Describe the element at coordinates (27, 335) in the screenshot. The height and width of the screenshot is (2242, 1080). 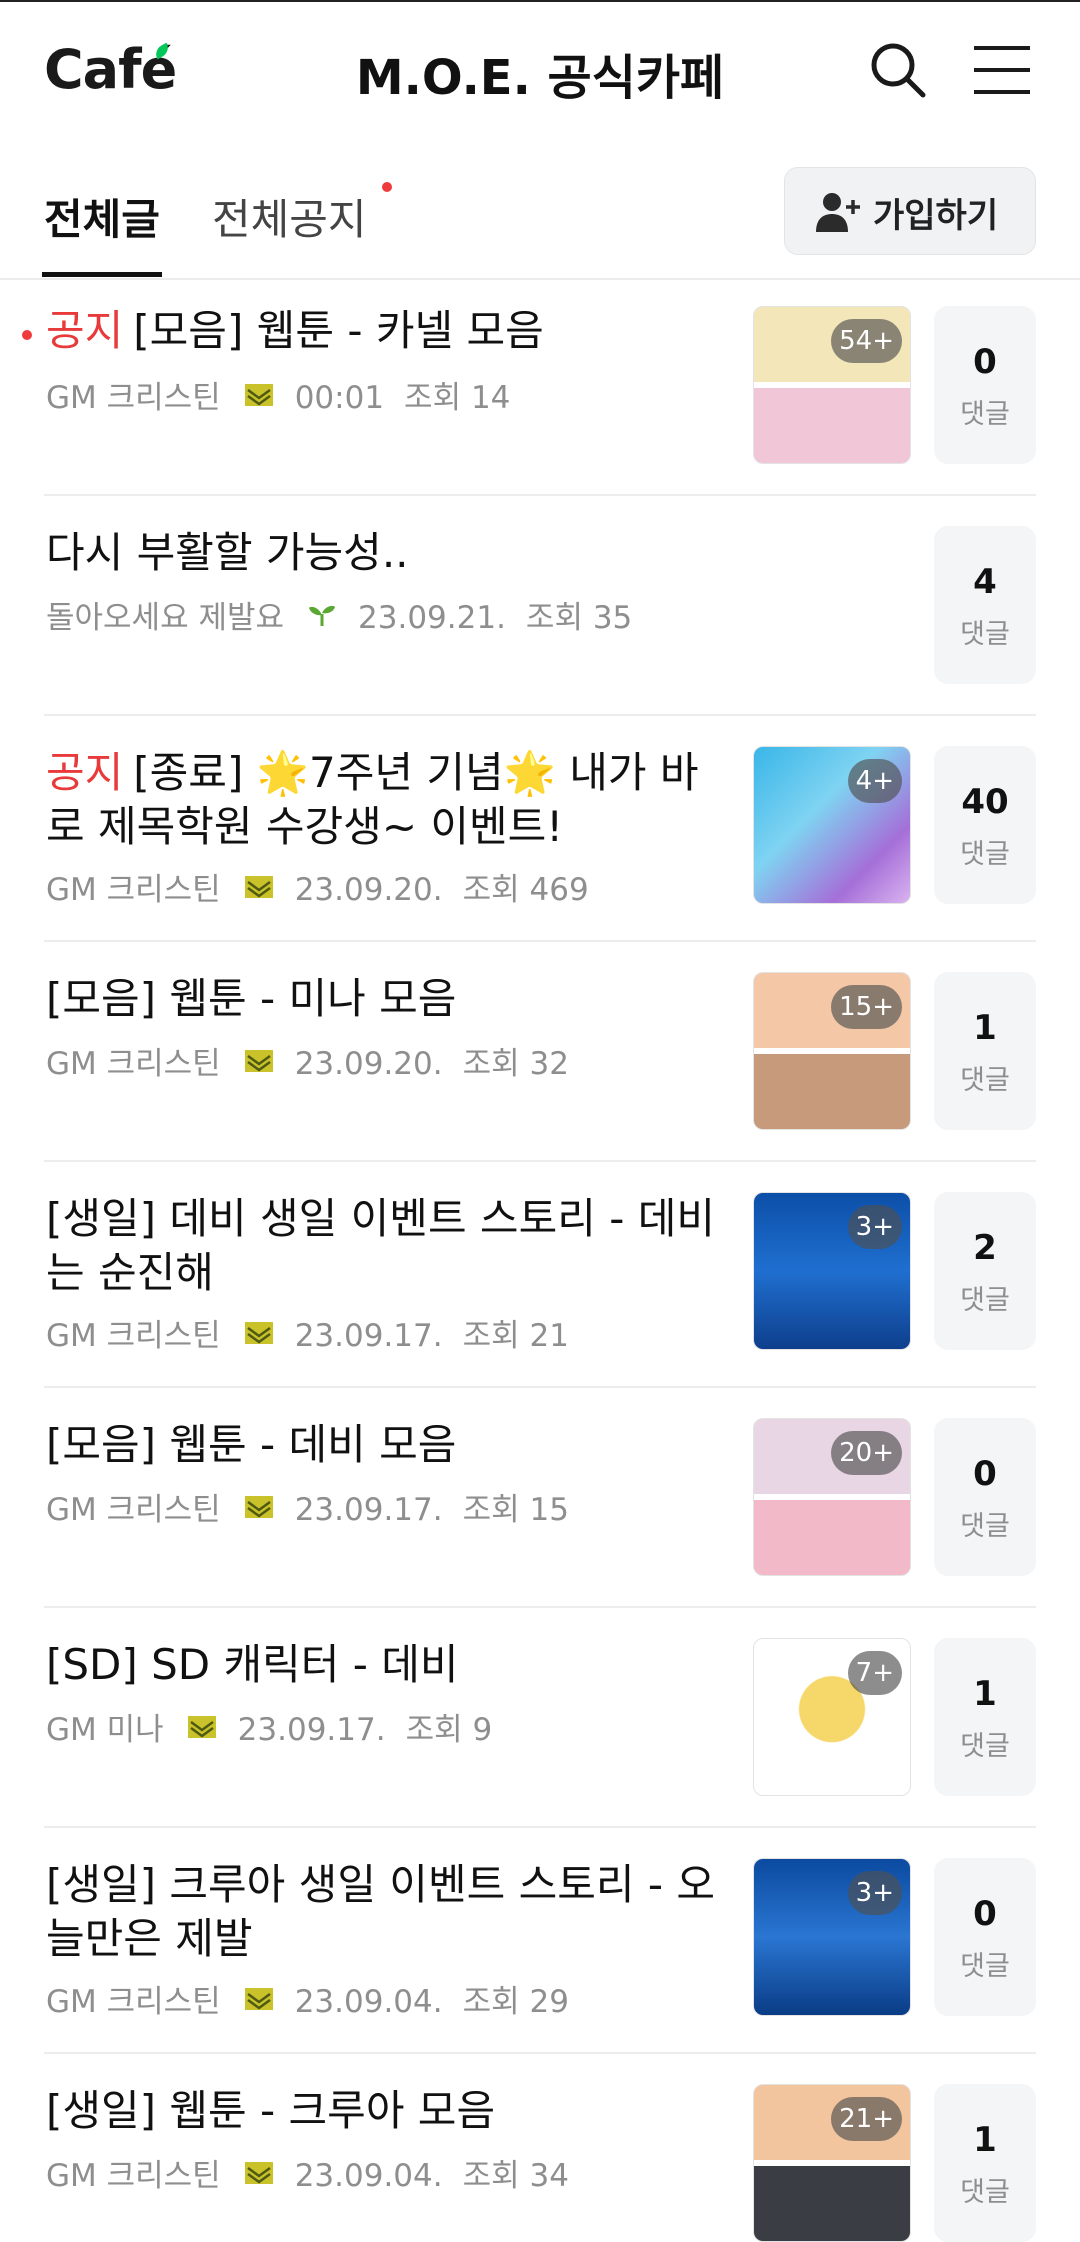
I see `unread-dot` at that location.